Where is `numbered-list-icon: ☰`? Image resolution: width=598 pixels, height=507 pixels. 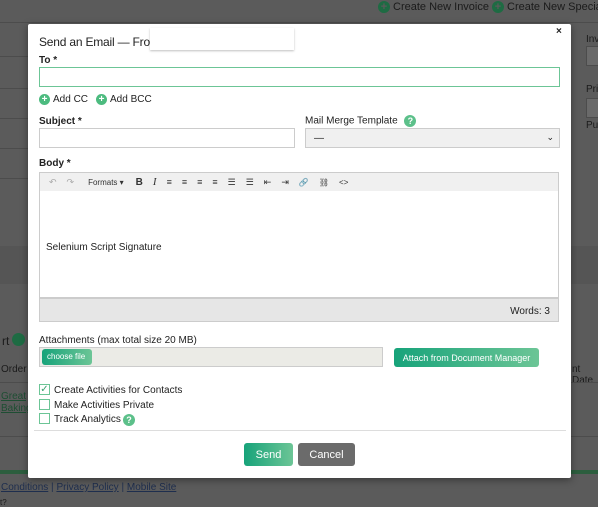
numbered-list-icon: ☰ is located at coordinates (250, 182).